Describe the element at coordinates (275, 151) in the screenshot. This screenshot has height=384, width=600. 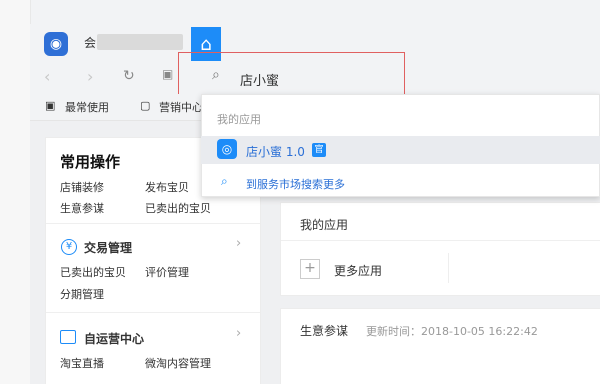
I see `suggestion-app-name: 店小蜜 1.0` at that location.